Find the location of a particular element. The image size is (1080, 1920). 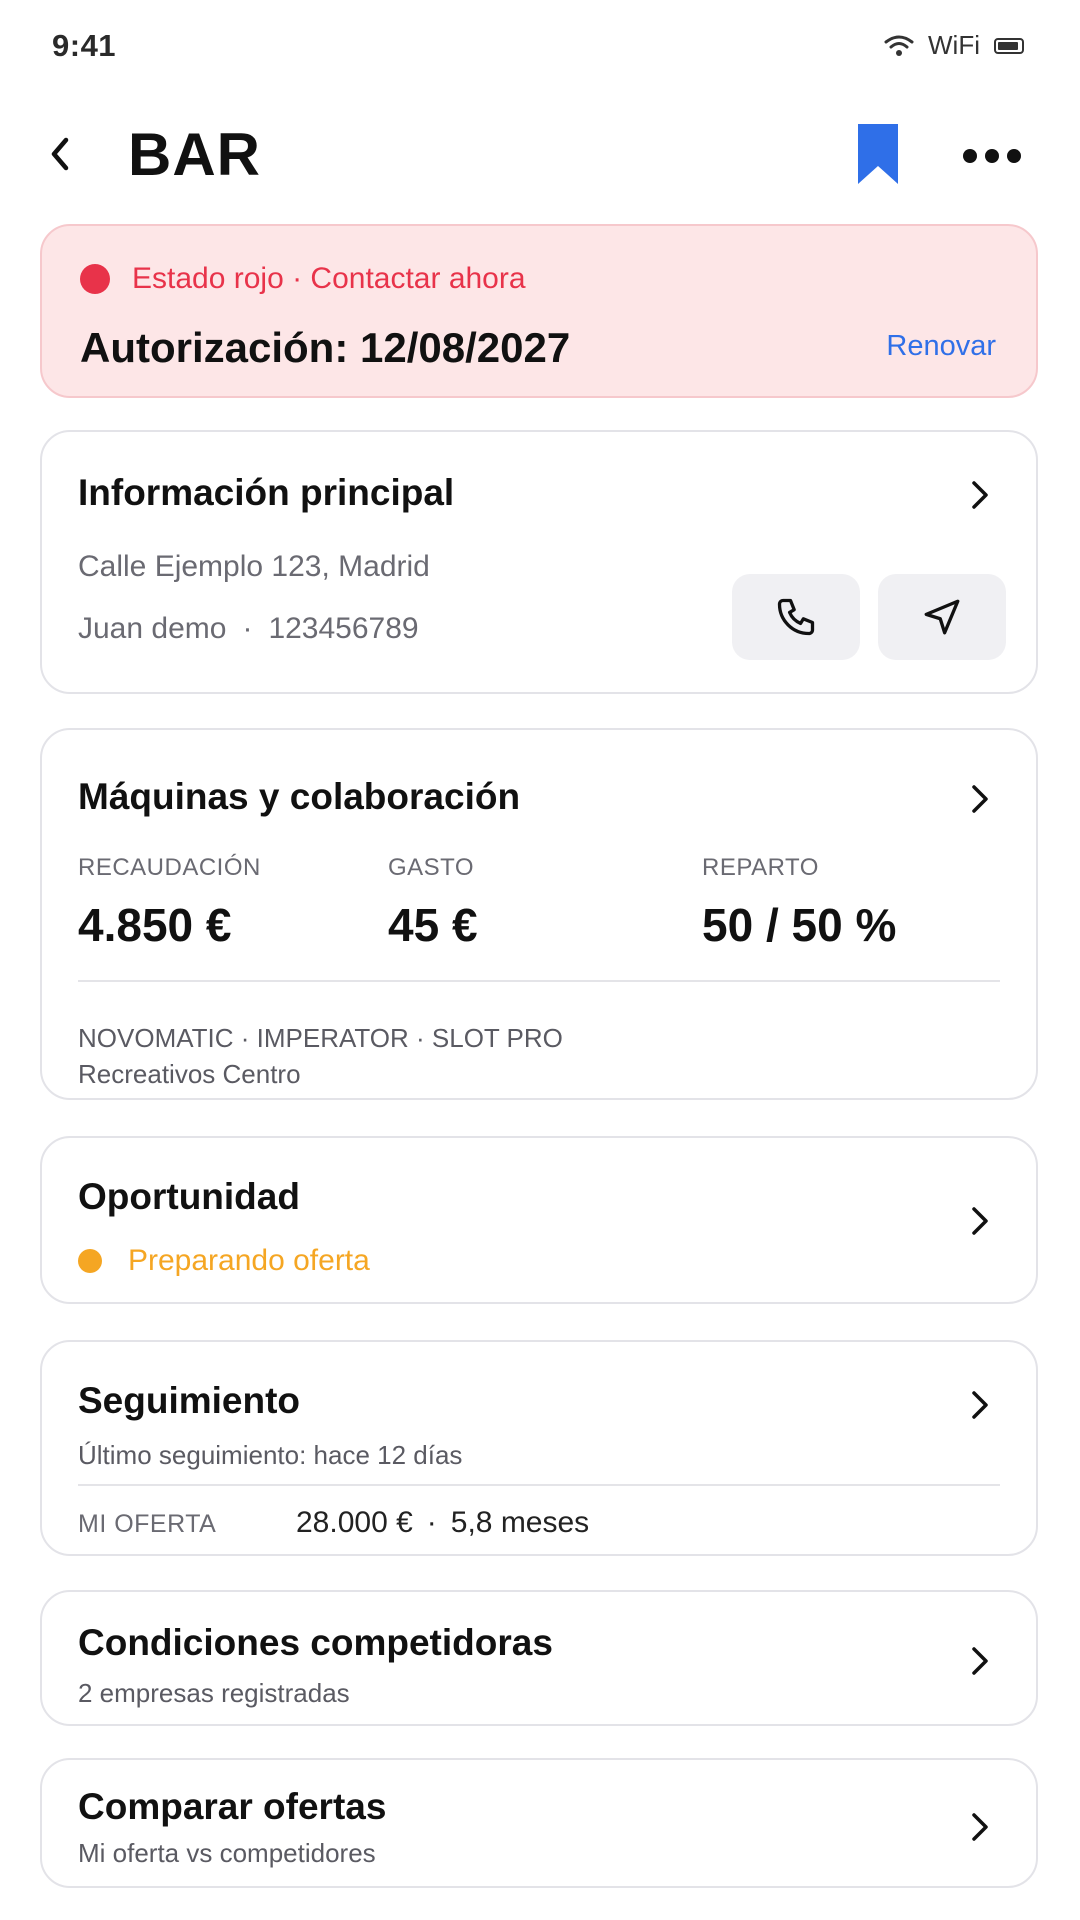

opportunity-status: Preparando oferta is located at coordinates (224, 1261).